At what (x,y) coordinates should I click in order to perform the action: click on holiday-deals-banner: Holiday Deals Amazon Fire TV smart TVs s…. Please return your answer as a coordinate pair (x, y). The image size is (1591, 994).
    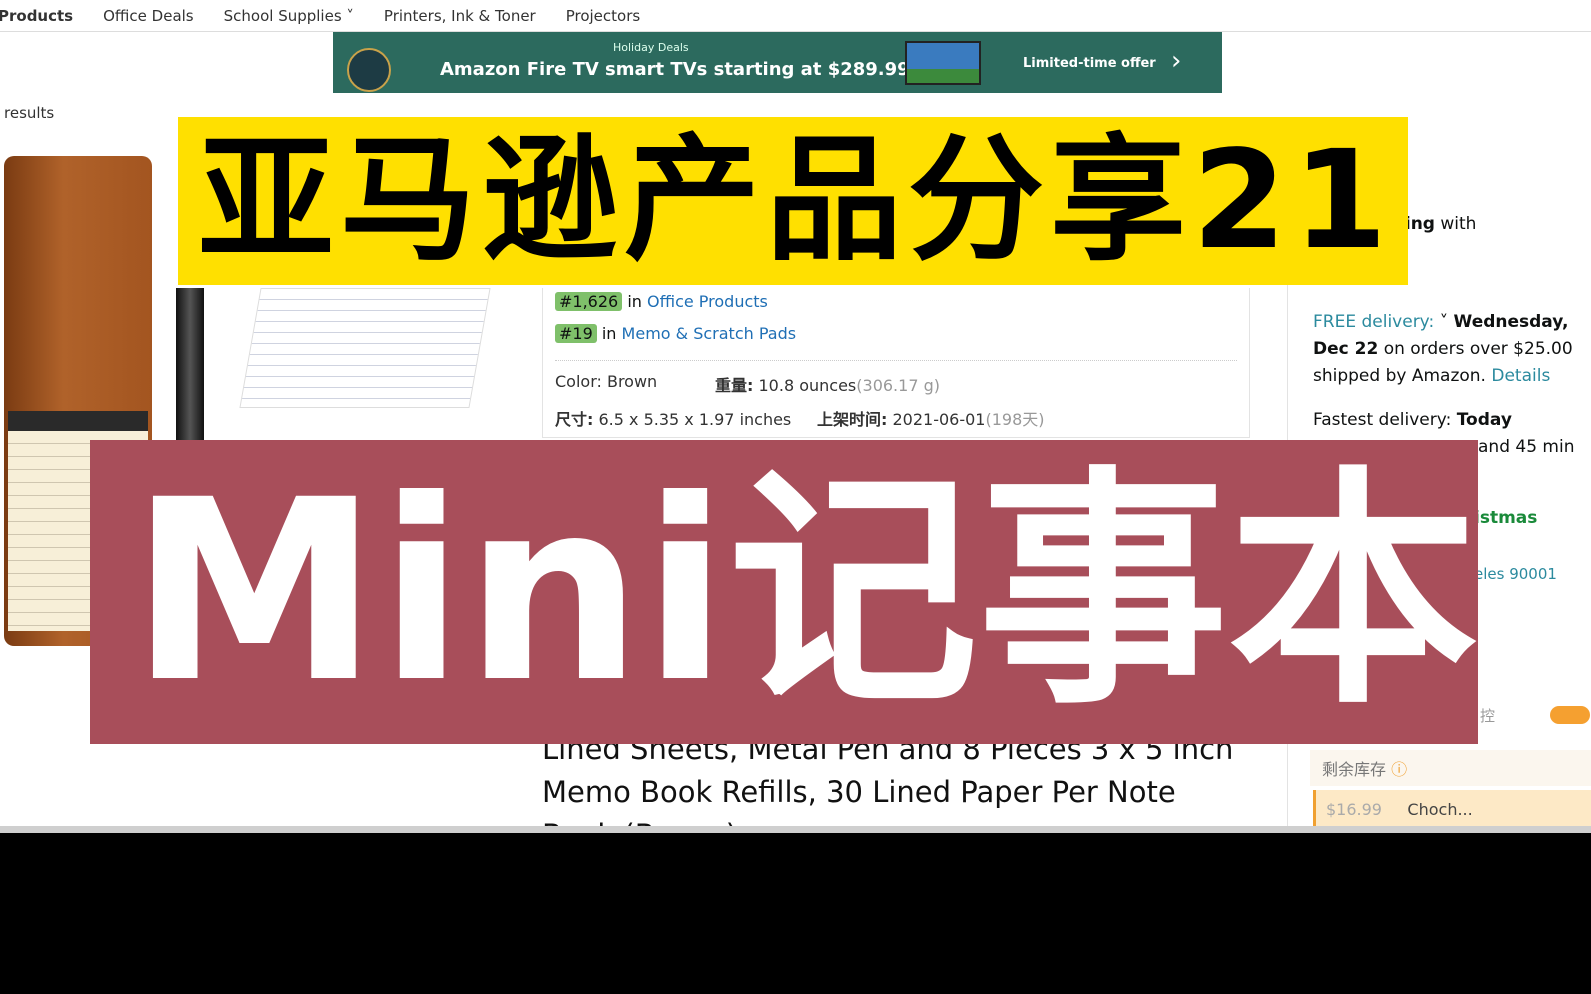
    Looking at the image, I should click on (777, 62).